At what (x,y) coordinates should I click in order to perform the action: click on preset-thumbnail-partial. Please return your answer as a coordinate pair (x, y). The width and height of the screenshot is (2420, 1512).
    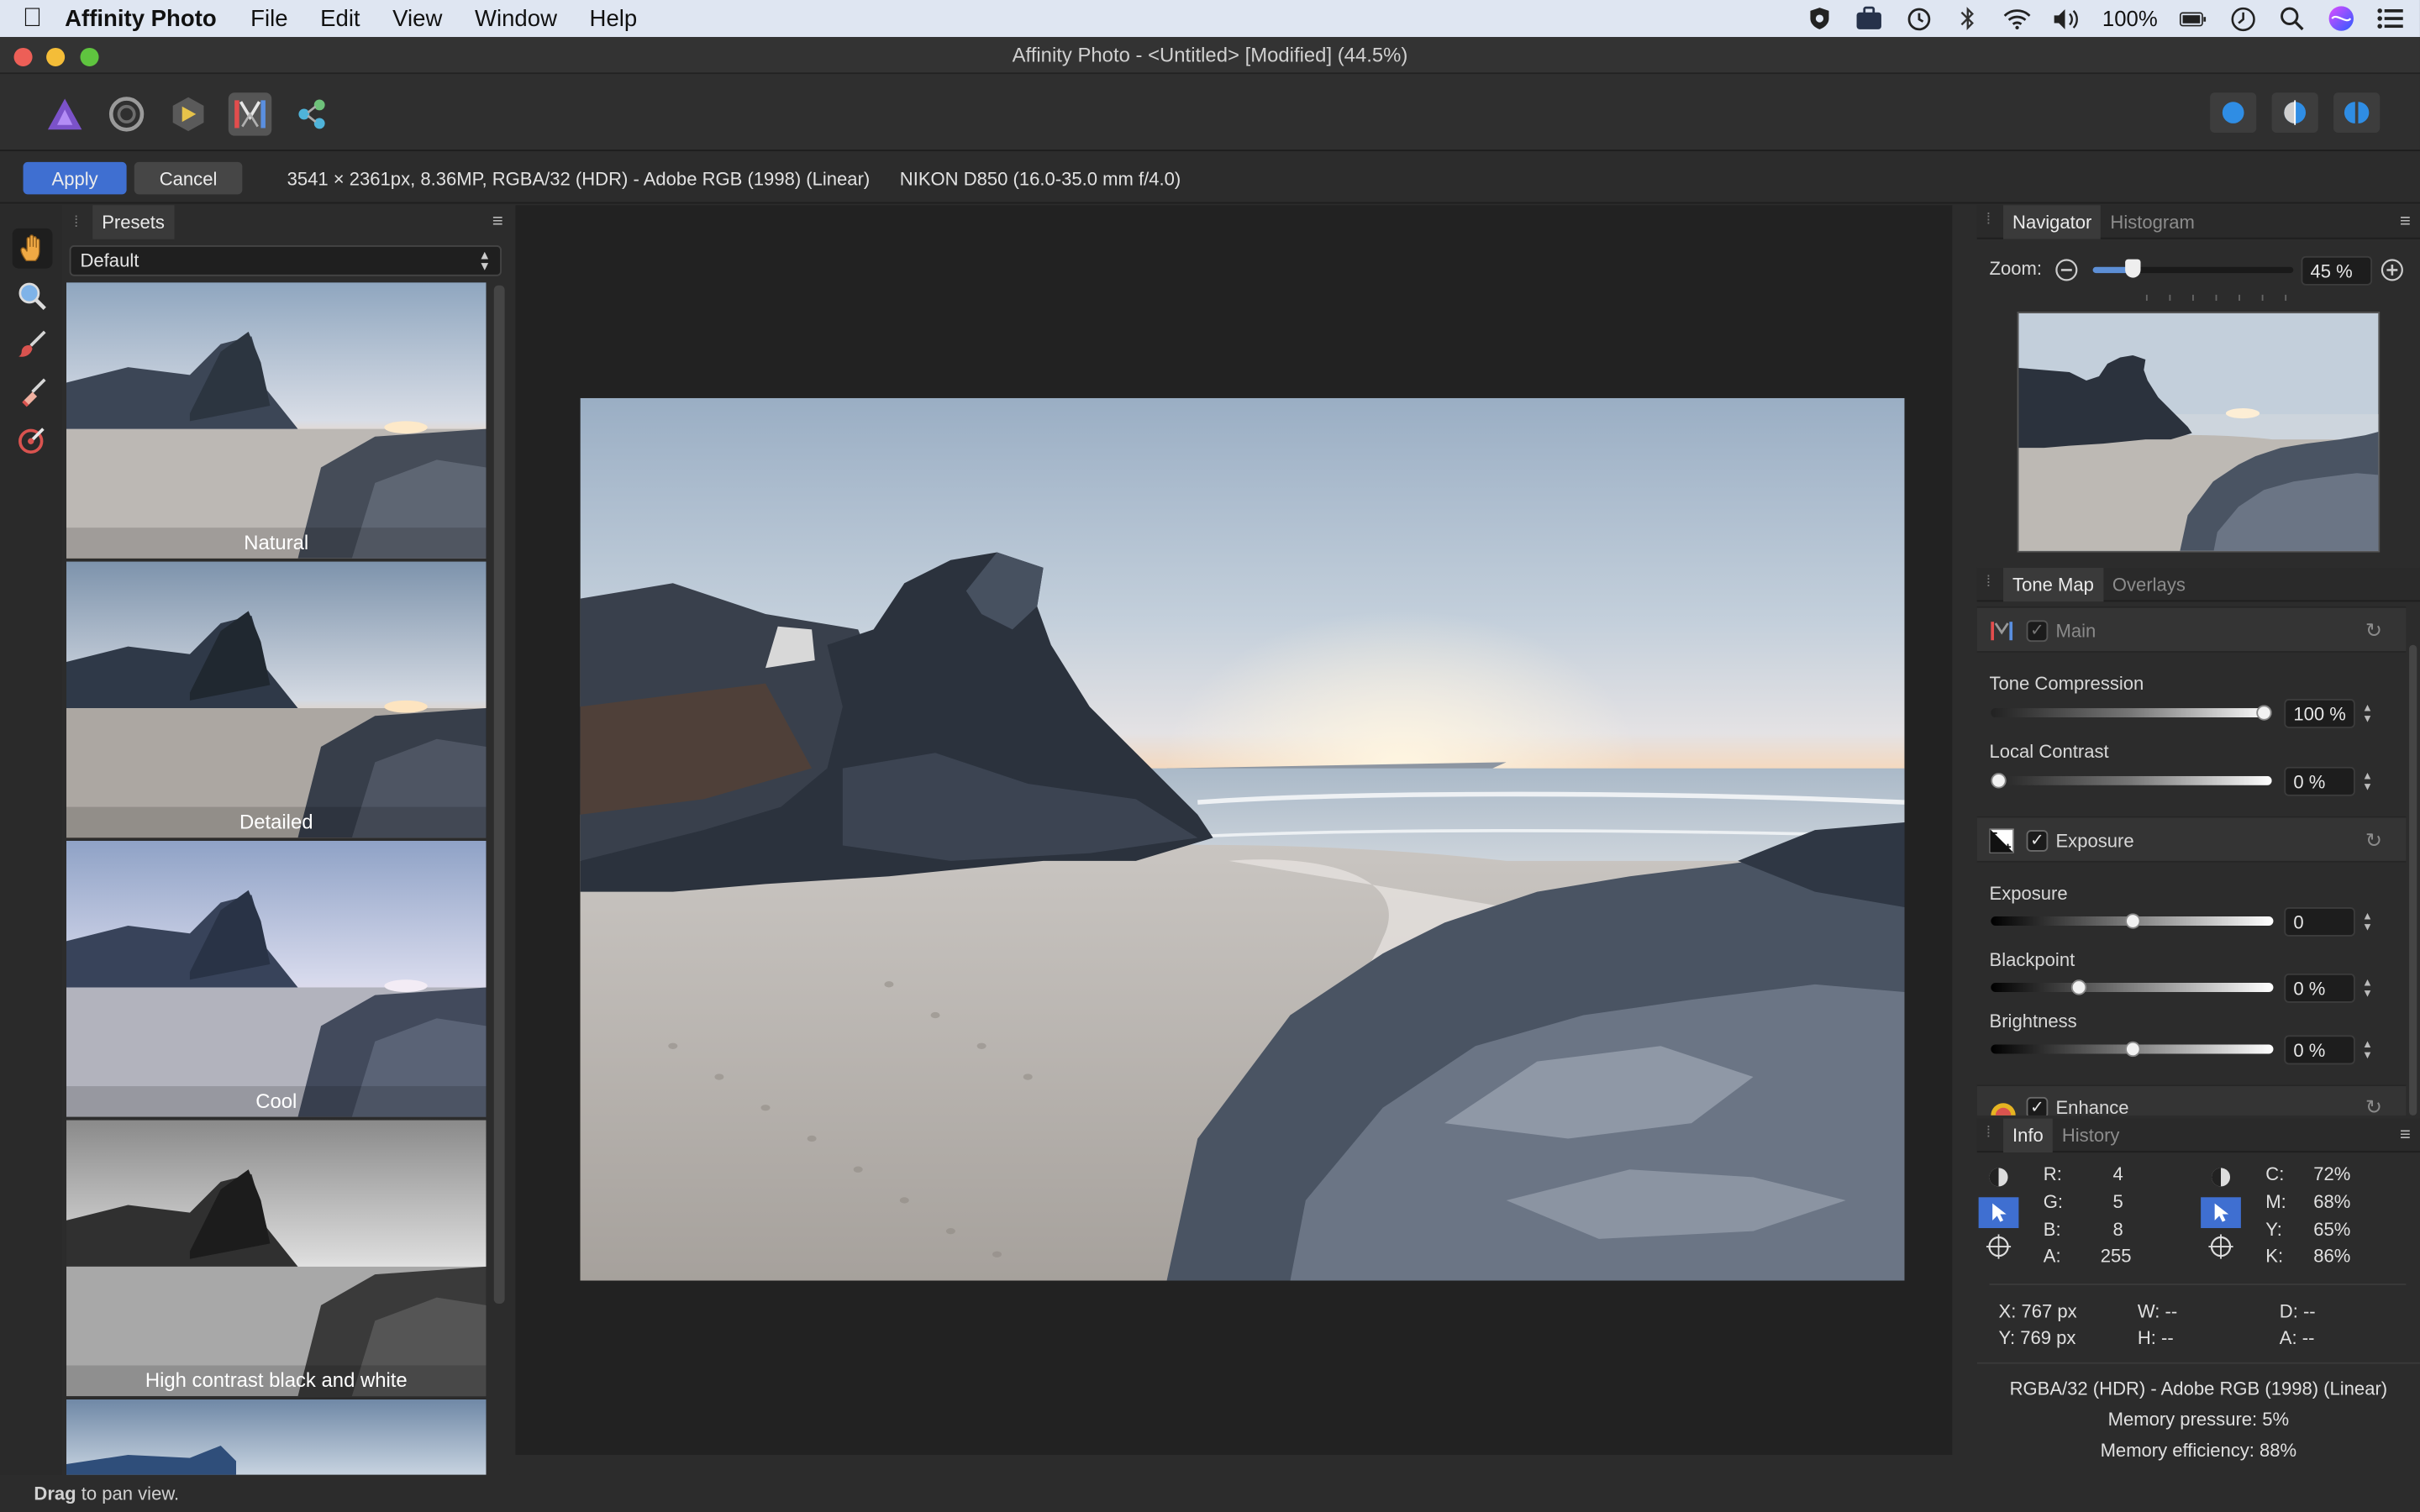
    Looking at the image, I should click on (276, 1437).